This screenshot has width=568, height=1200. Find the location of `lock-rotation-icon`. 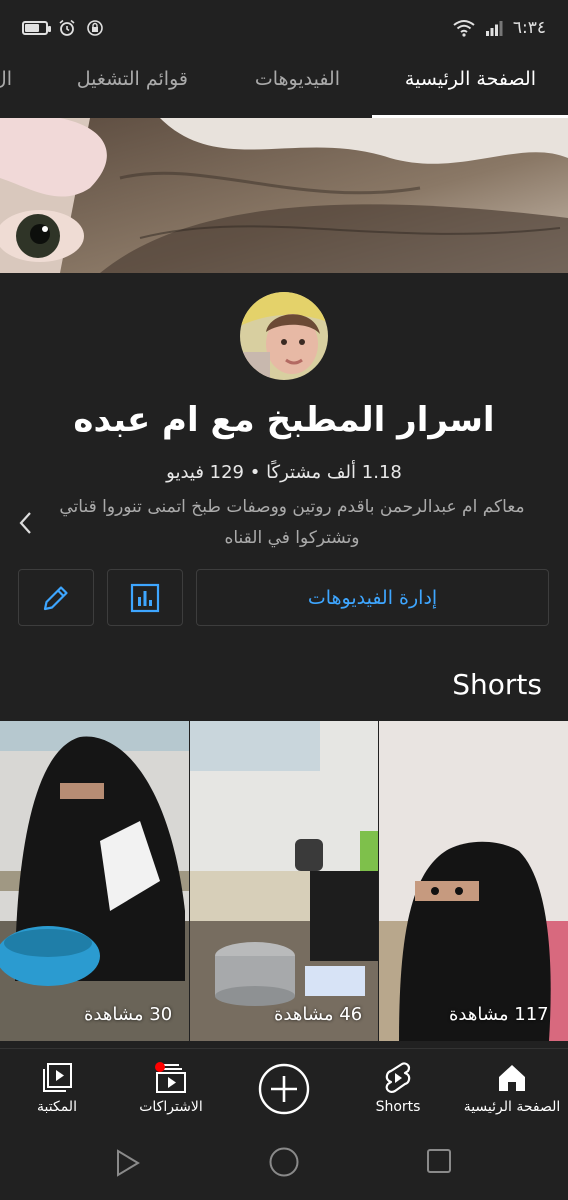

lock-rotation-icon is located at coordinates (95, 28).